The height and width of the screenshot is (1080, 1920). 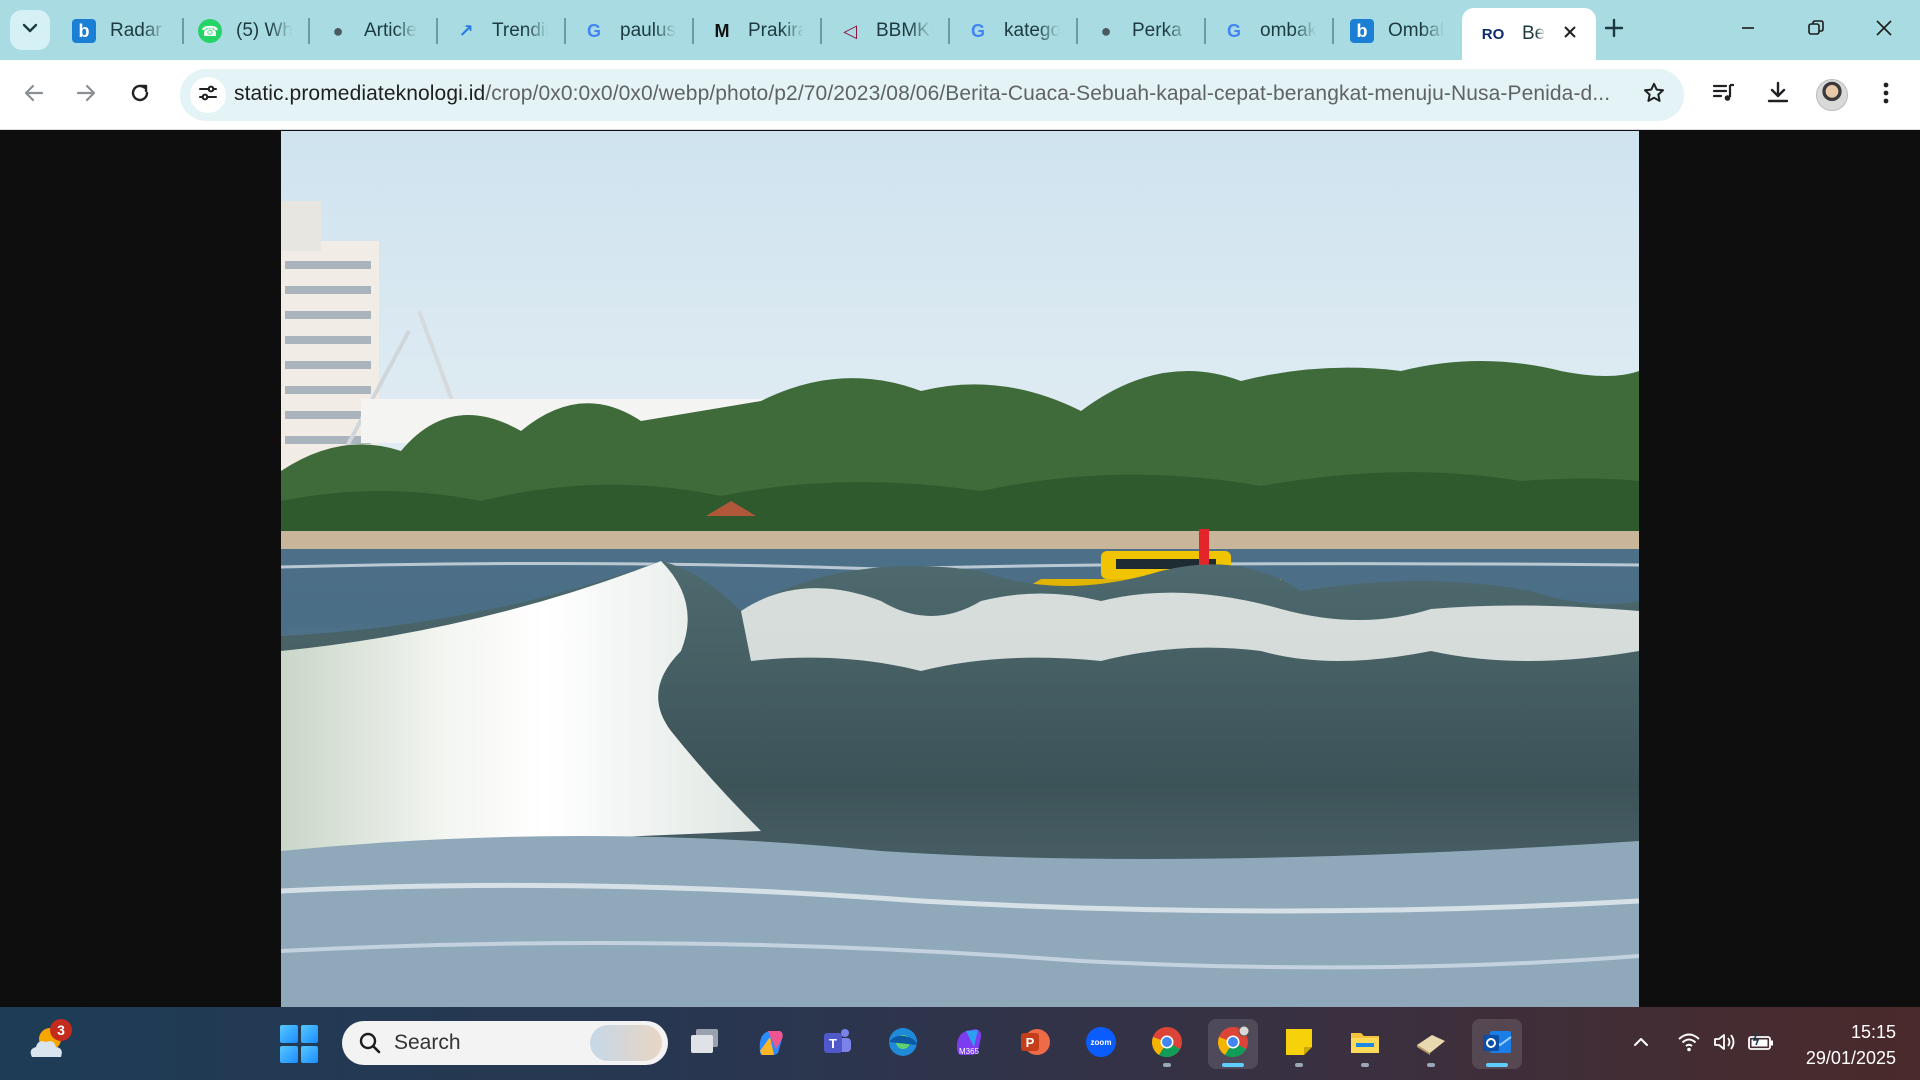 I want to click on chrome-profile-icon, so click(x=1233, y=1044).